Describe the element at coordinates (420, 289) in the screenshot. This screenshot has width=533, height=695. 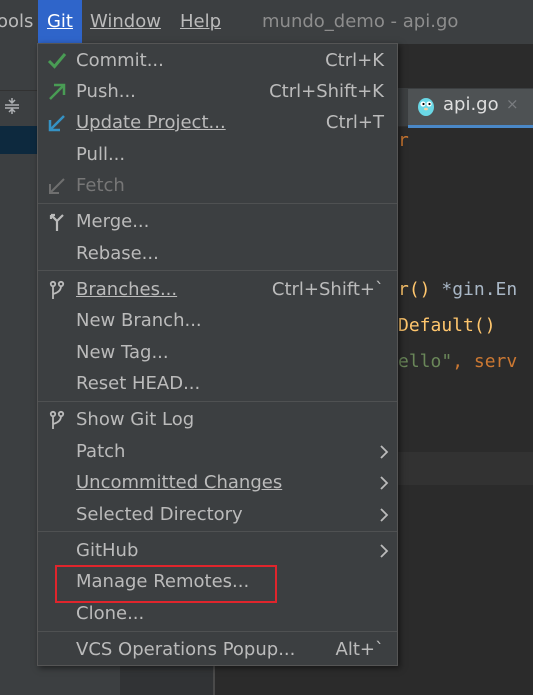
I see `code-fragment: r()` at that location.